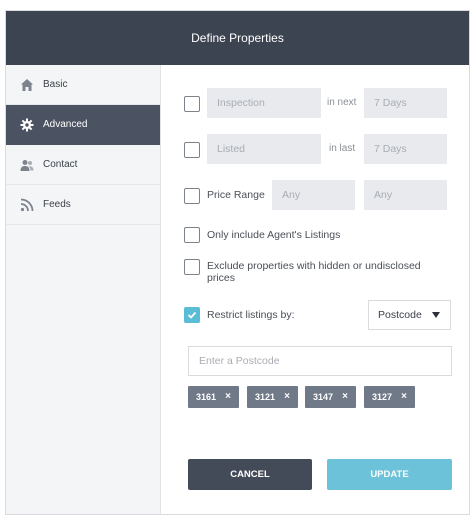 Image resolution: width=474 pixels, height=522 pixels. I want to click on listed-period-field: 7 Days, so click(405, 149).